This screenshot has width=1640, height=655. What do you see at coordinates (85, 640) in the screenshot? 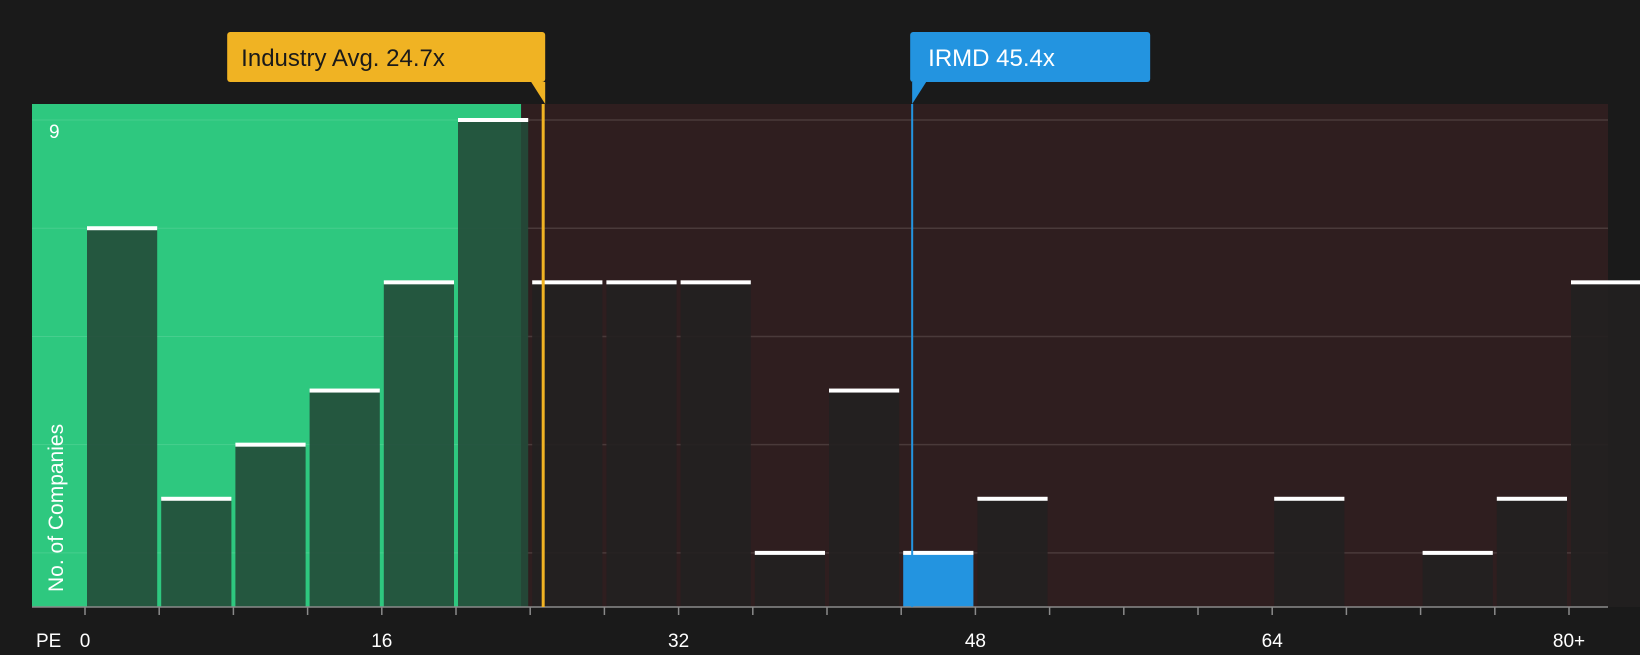
I see `x-tick-label: 0` at bounding box center [85, 640].